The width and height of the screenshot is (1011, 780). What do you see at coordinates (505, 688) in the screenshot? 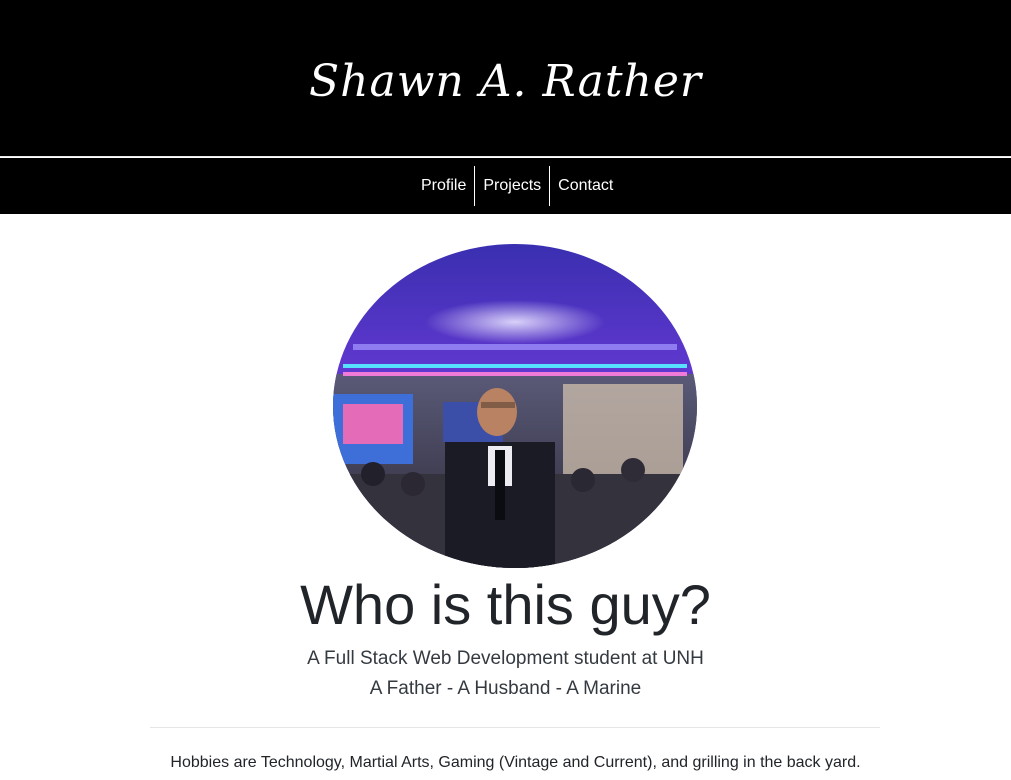
I see `lead-line-2: A Father - A Husband - A Marine` at bounding box center [505, 688].